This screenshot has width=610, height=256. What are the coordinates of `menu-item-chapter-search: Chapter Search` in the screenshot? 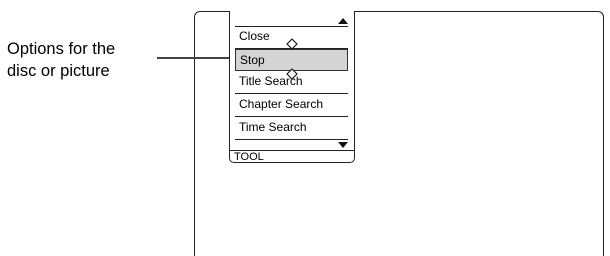 It's located at (291, 105).